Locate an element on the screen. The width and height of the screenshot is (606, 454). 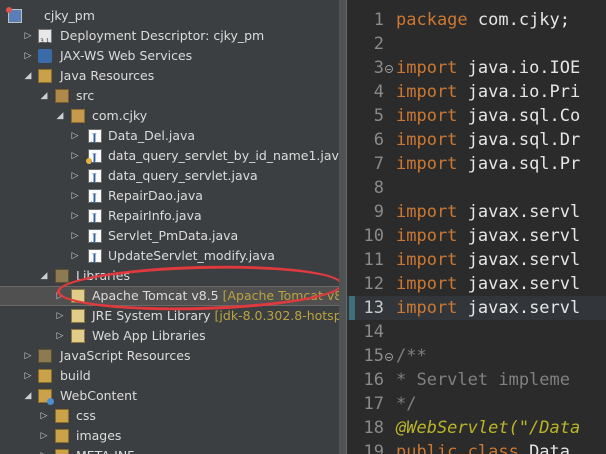
annotation-text: @WebServlet("/Data is located at coordinates (488, 428).